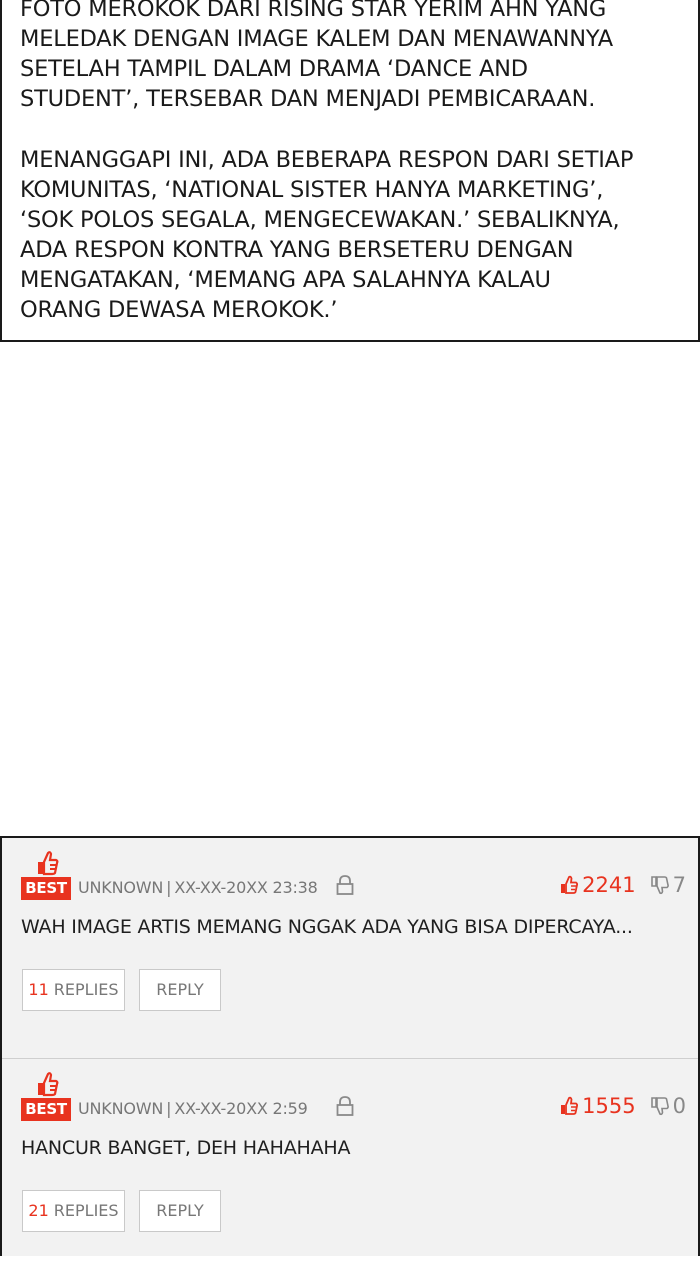  I want to click on like-count: 2241, so click(609, 885).